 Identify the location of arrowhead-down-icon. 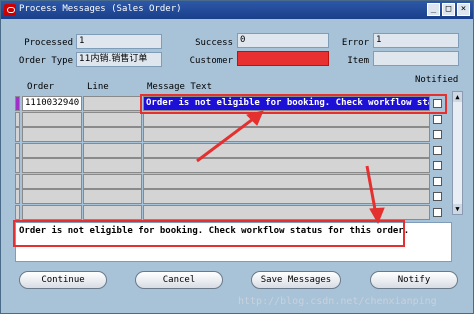
(377, 216).